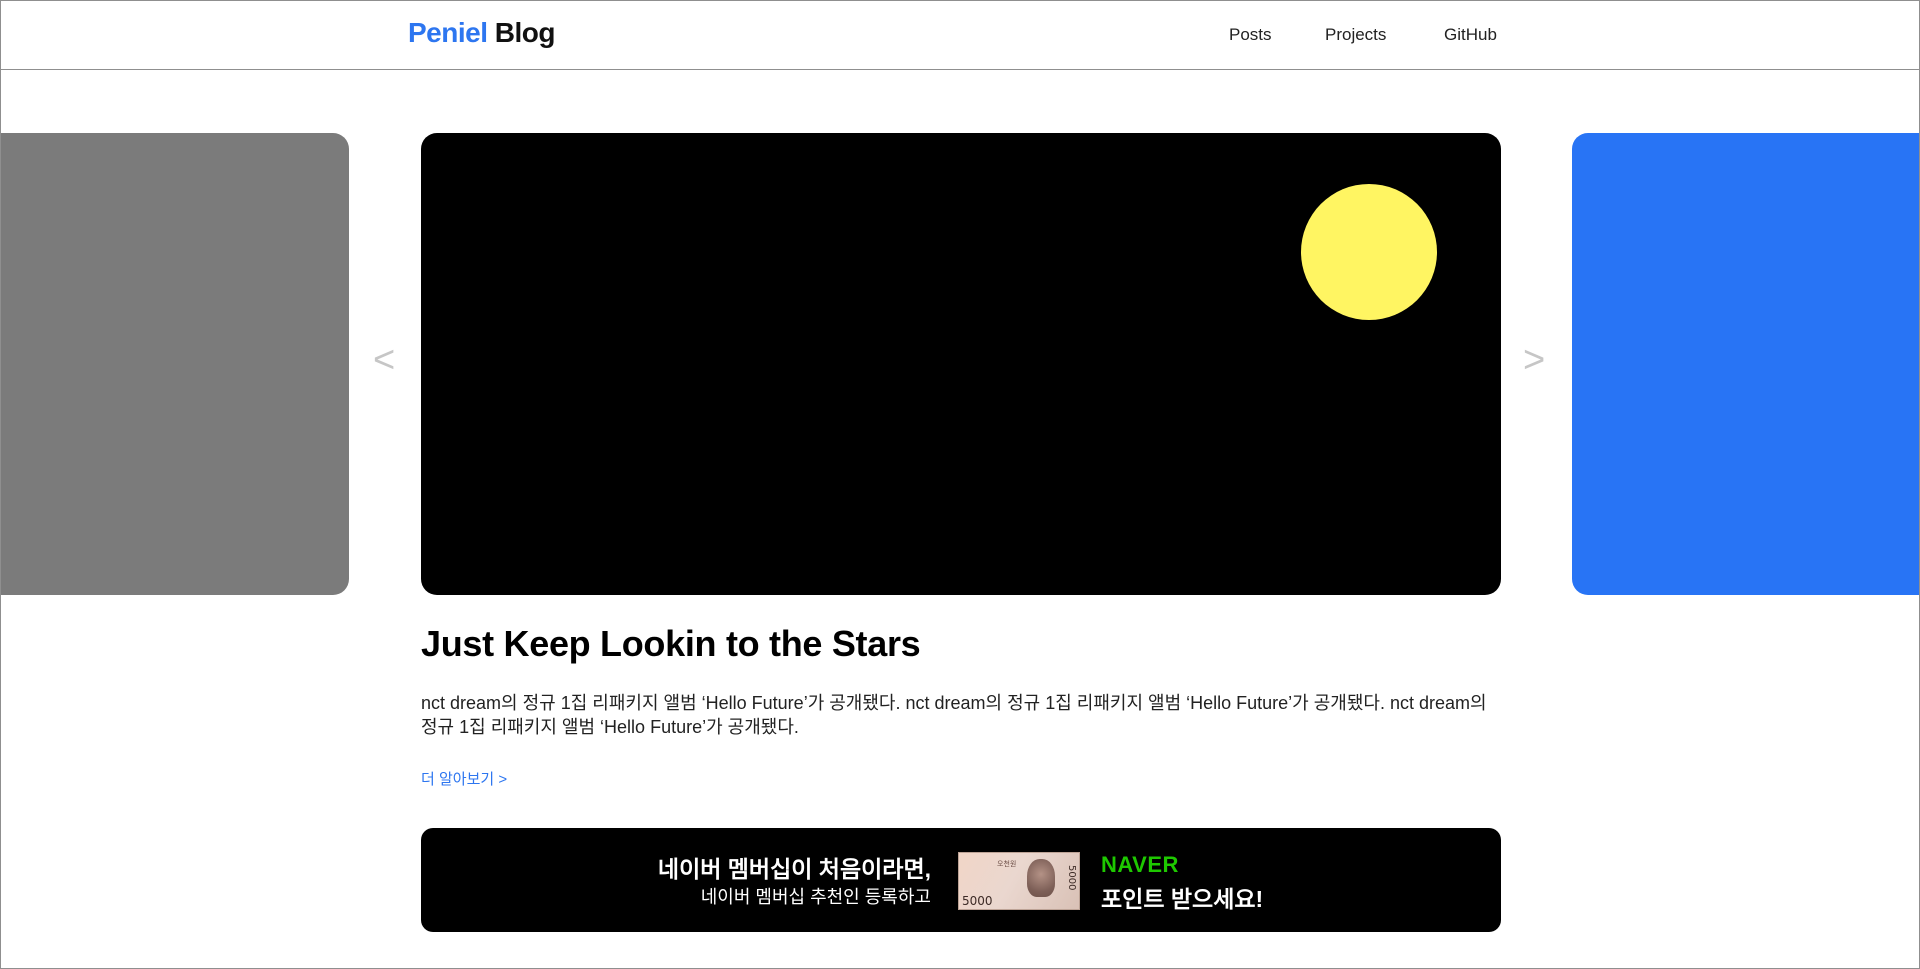 Image resolution: width=1920 pixels, height=969 pixels. I want to click on brand-logo: Peniel Blog, so click(481, 33).